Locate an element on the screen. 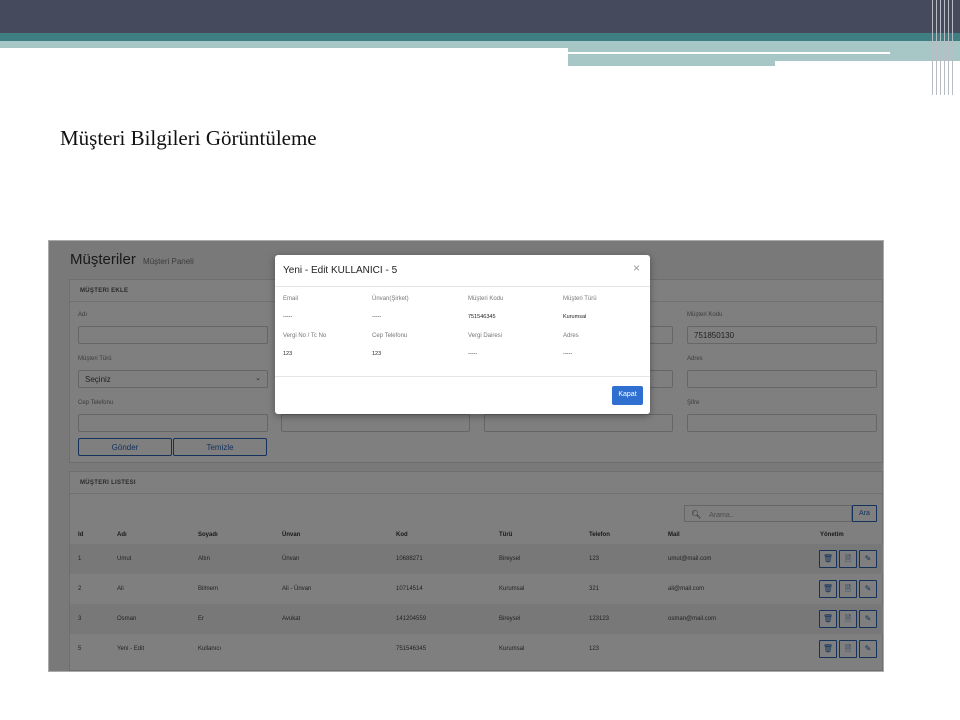  musteri-kodu-label: Müşteri Kodu is located at coordinates (486, 299).